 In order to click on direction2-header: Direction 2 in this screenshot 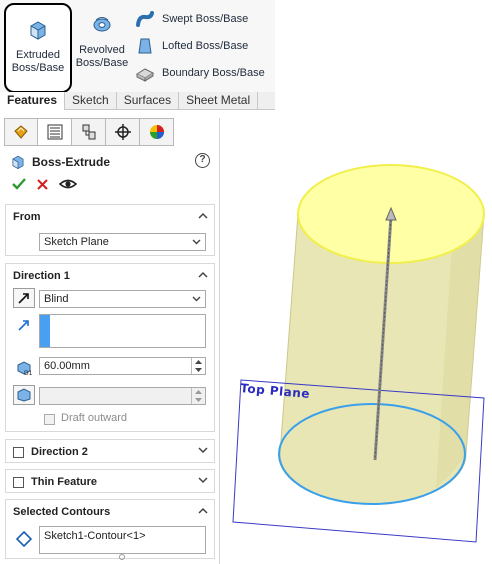, I will do `click(110, 452)`.